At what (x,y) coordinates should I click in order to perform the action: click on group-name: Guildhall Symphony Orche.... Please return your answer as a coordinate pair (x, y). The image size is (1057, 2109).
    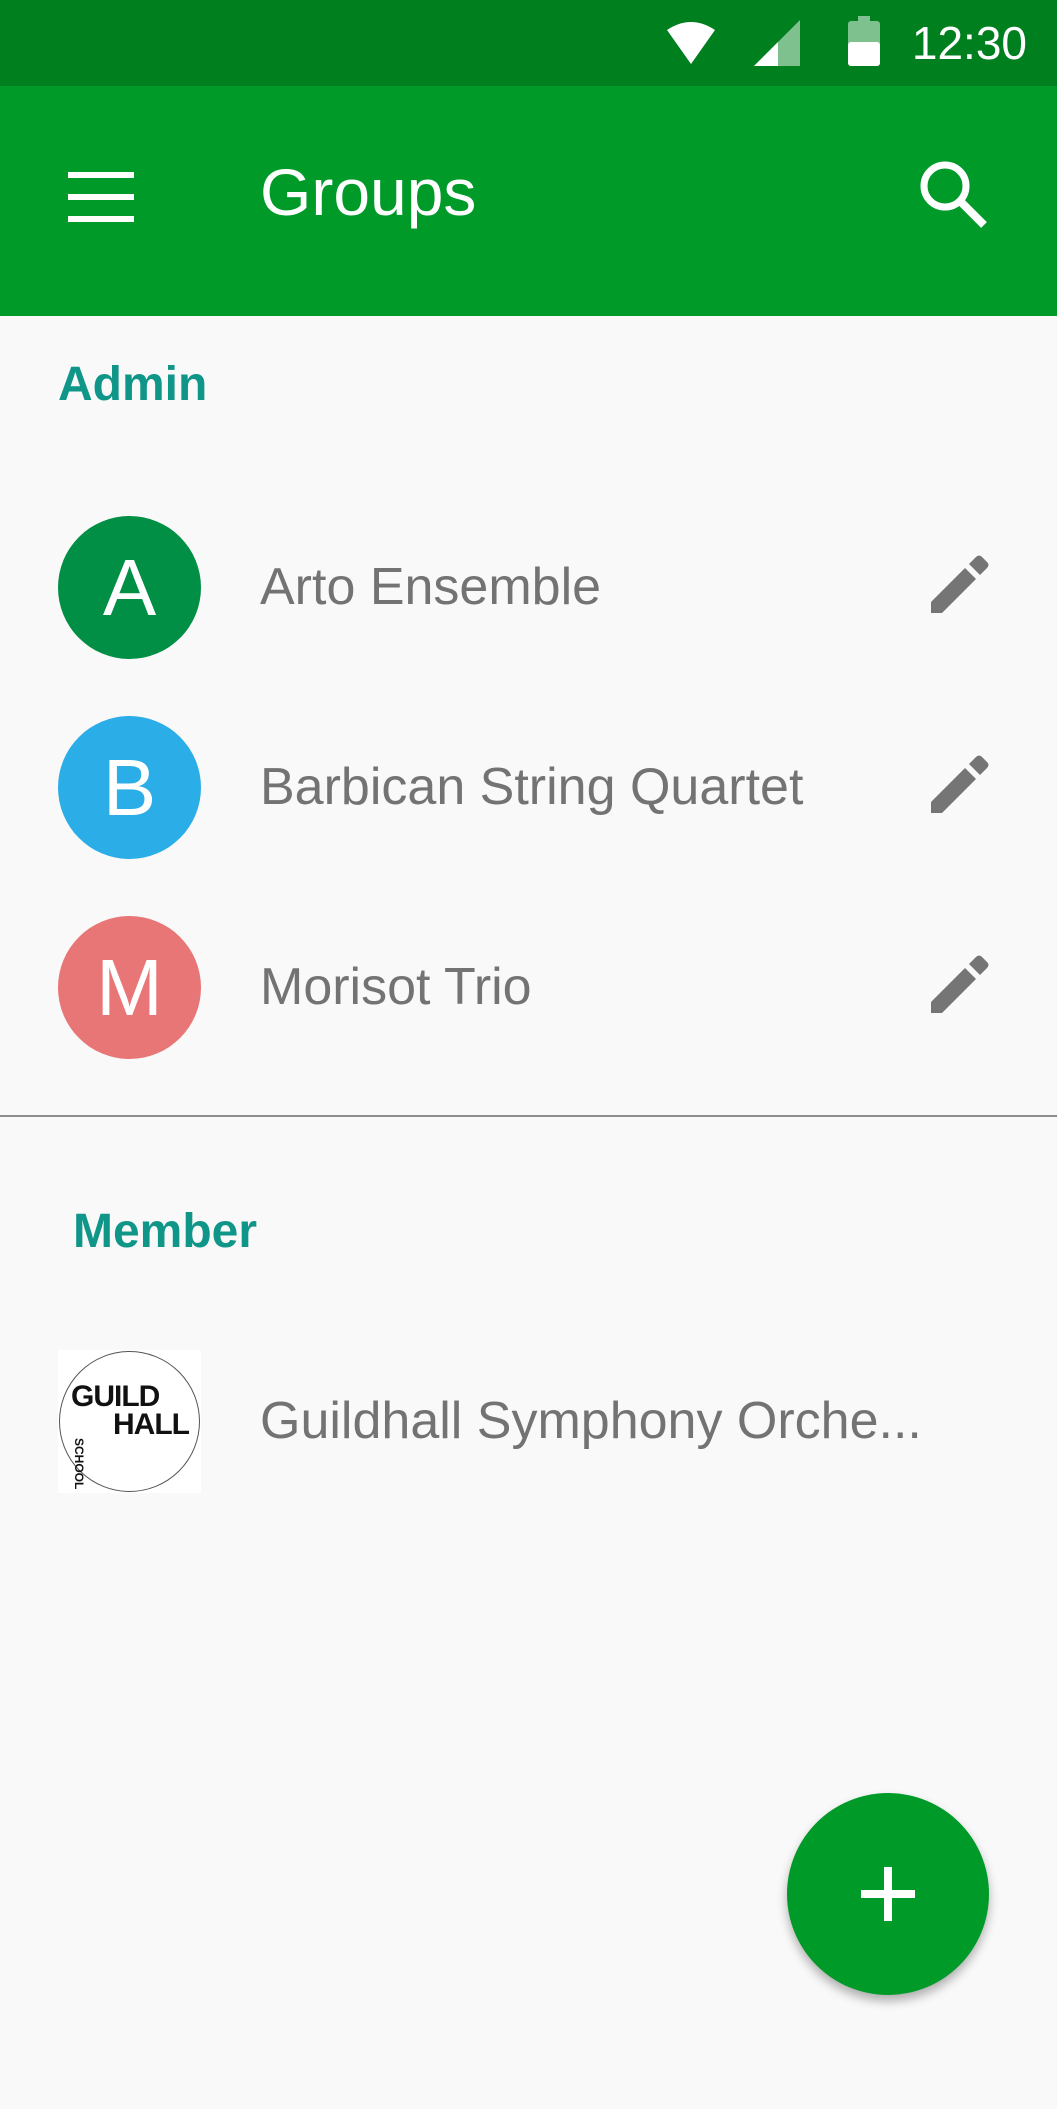
    Looking at the image, I should click on (591, 1421).